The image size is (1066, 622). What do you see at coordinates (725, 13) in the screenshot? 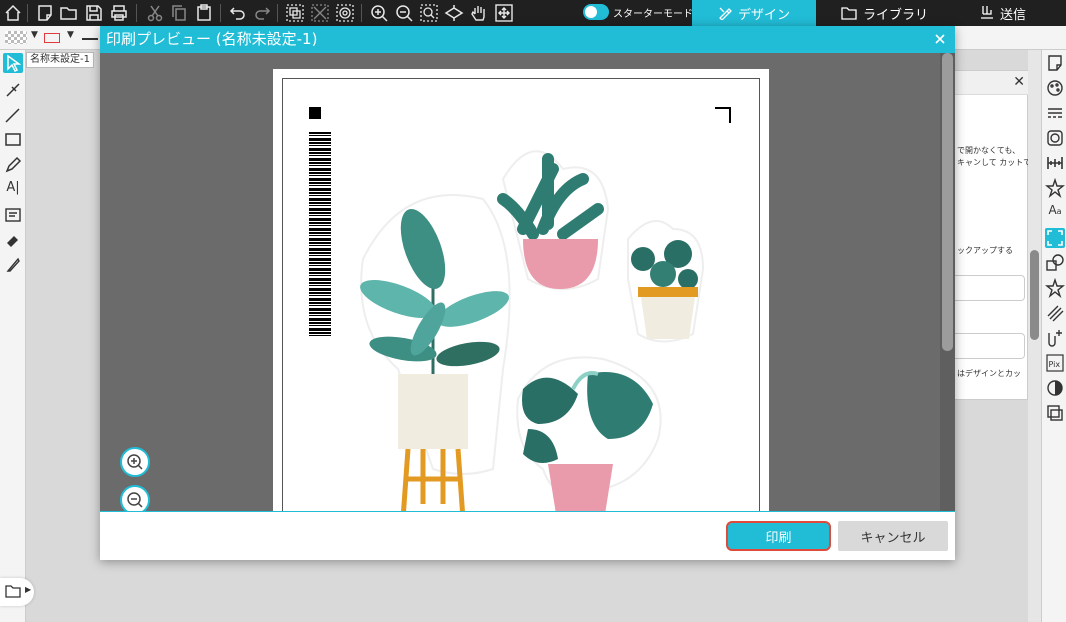
I see `design-icon` at bounding box center [725, 13].